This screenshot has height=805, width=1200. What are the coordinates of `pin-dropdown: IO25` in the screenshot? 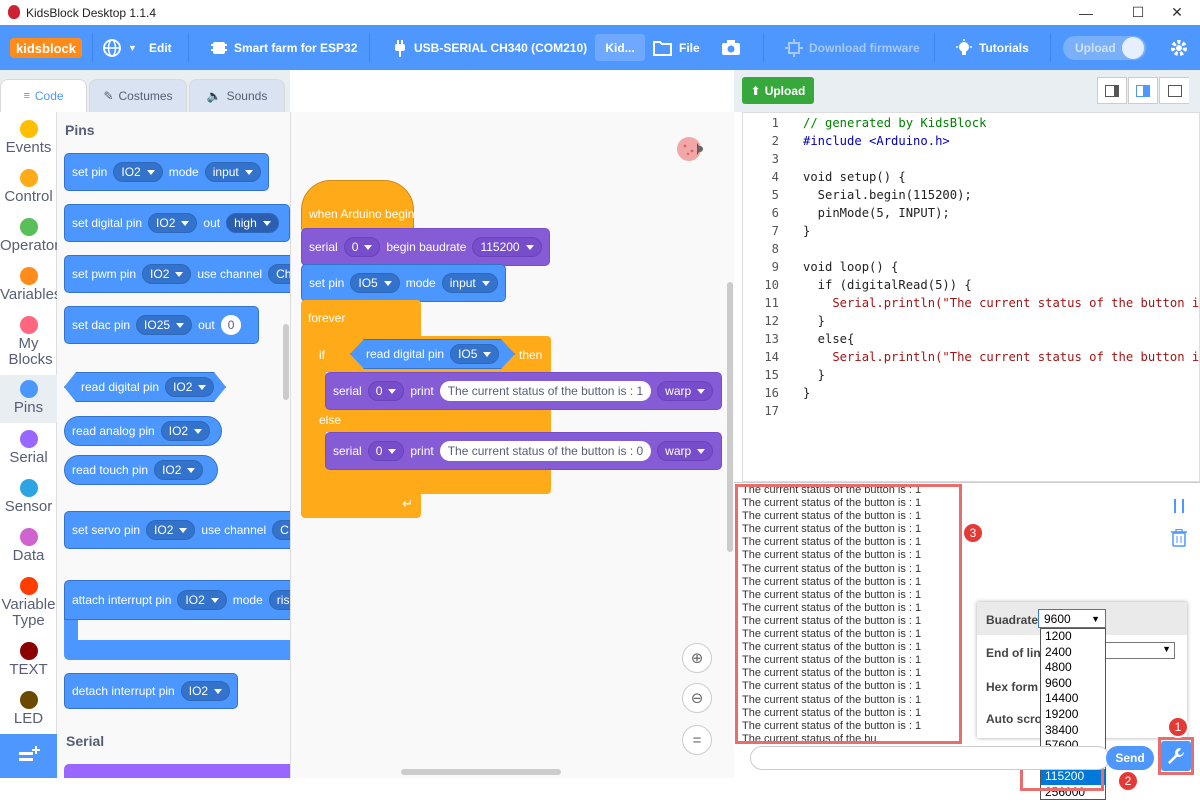 It's located at (164, 325).